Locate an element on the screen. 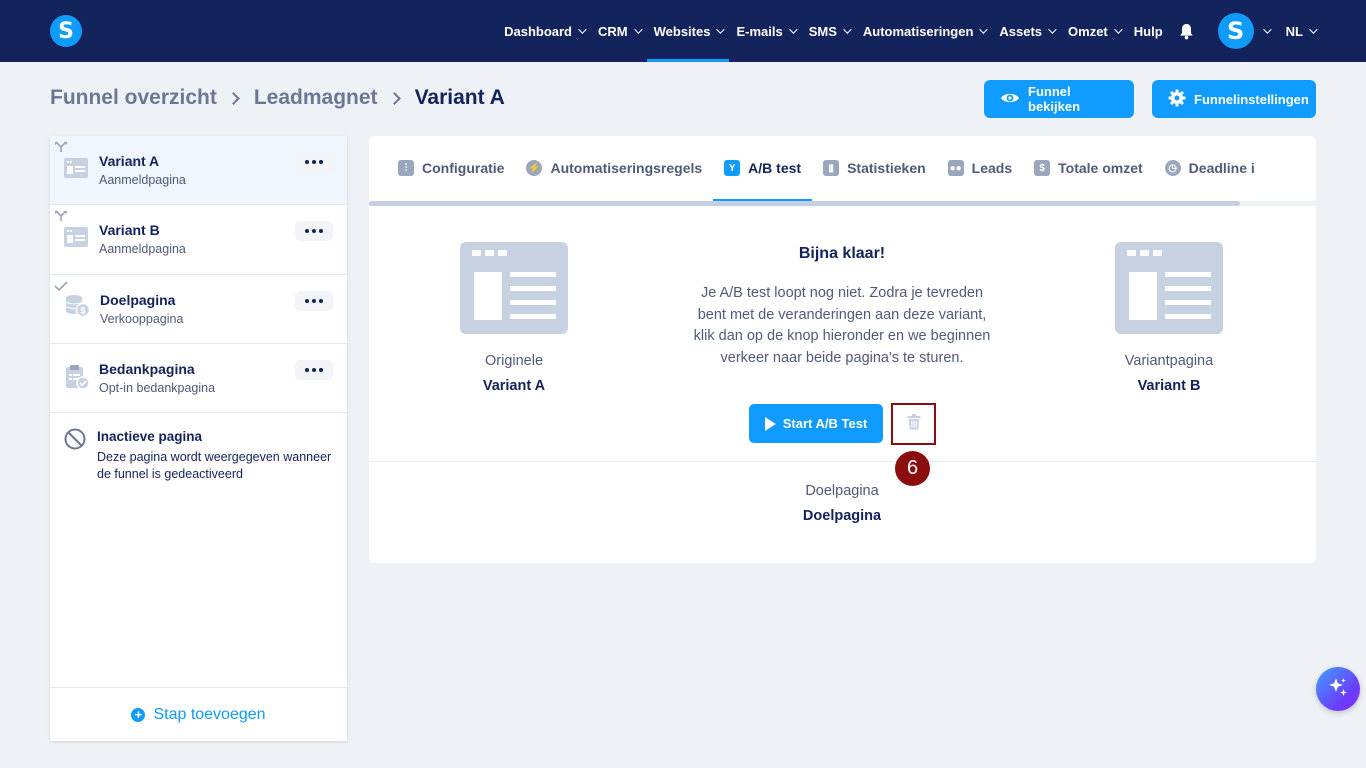 The width and height of the screenshot is (1366, 768). tab-scrollbar is located at coordinates (842, 203).